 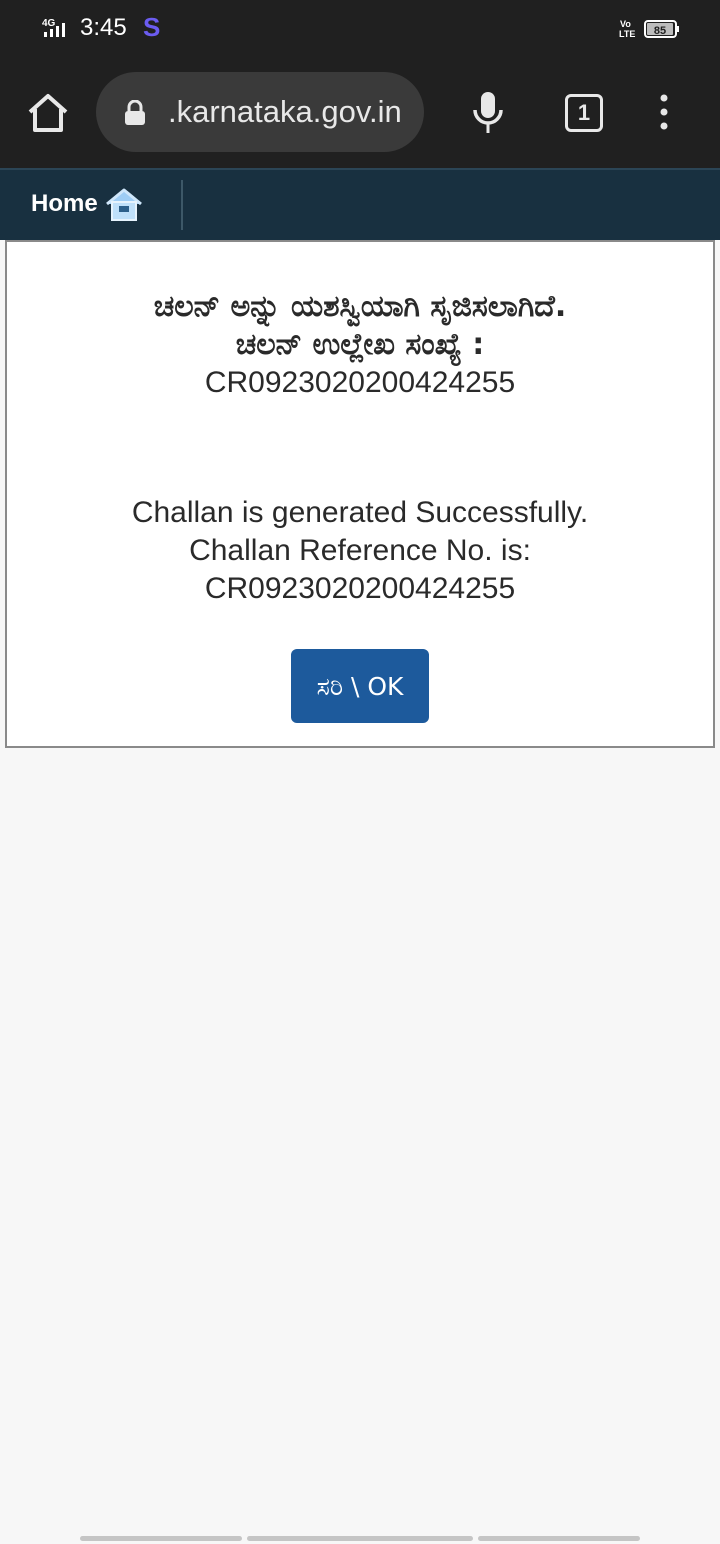 I want to click on house-icon, so click(x=124, y=204).